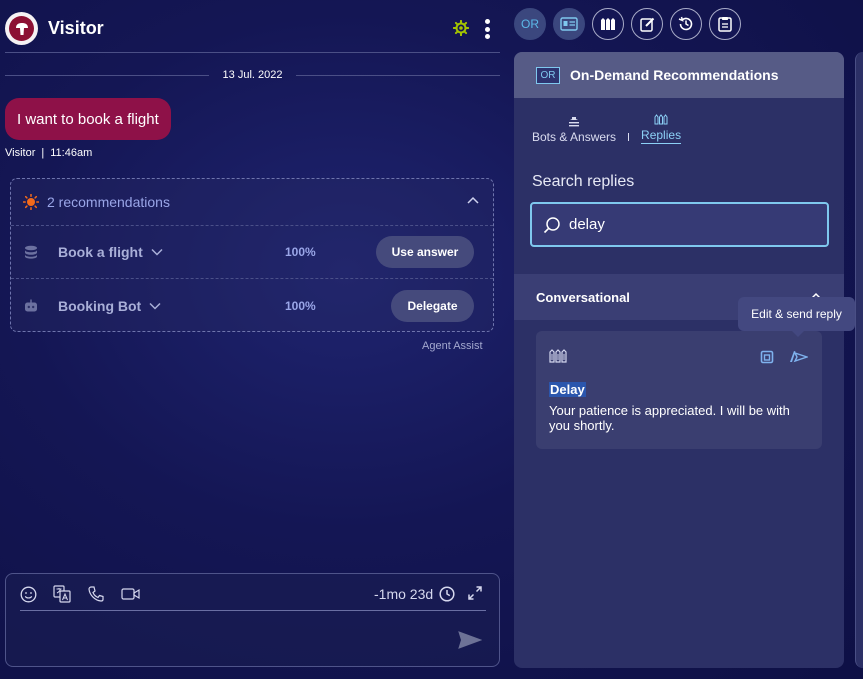 Image resolution: width=863 pixels, height=679 pixels. I want to click on toolbar-agent-card-button, so click(569, 24).